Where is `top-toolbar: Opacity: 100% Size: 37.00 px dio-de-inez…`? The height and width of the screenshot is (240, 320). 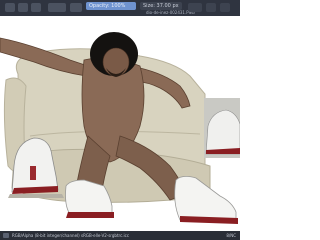 top-toolbar: Opacity: 100% Size: 37.00 px dio-de-inez… is located at coordinates (120, 8).